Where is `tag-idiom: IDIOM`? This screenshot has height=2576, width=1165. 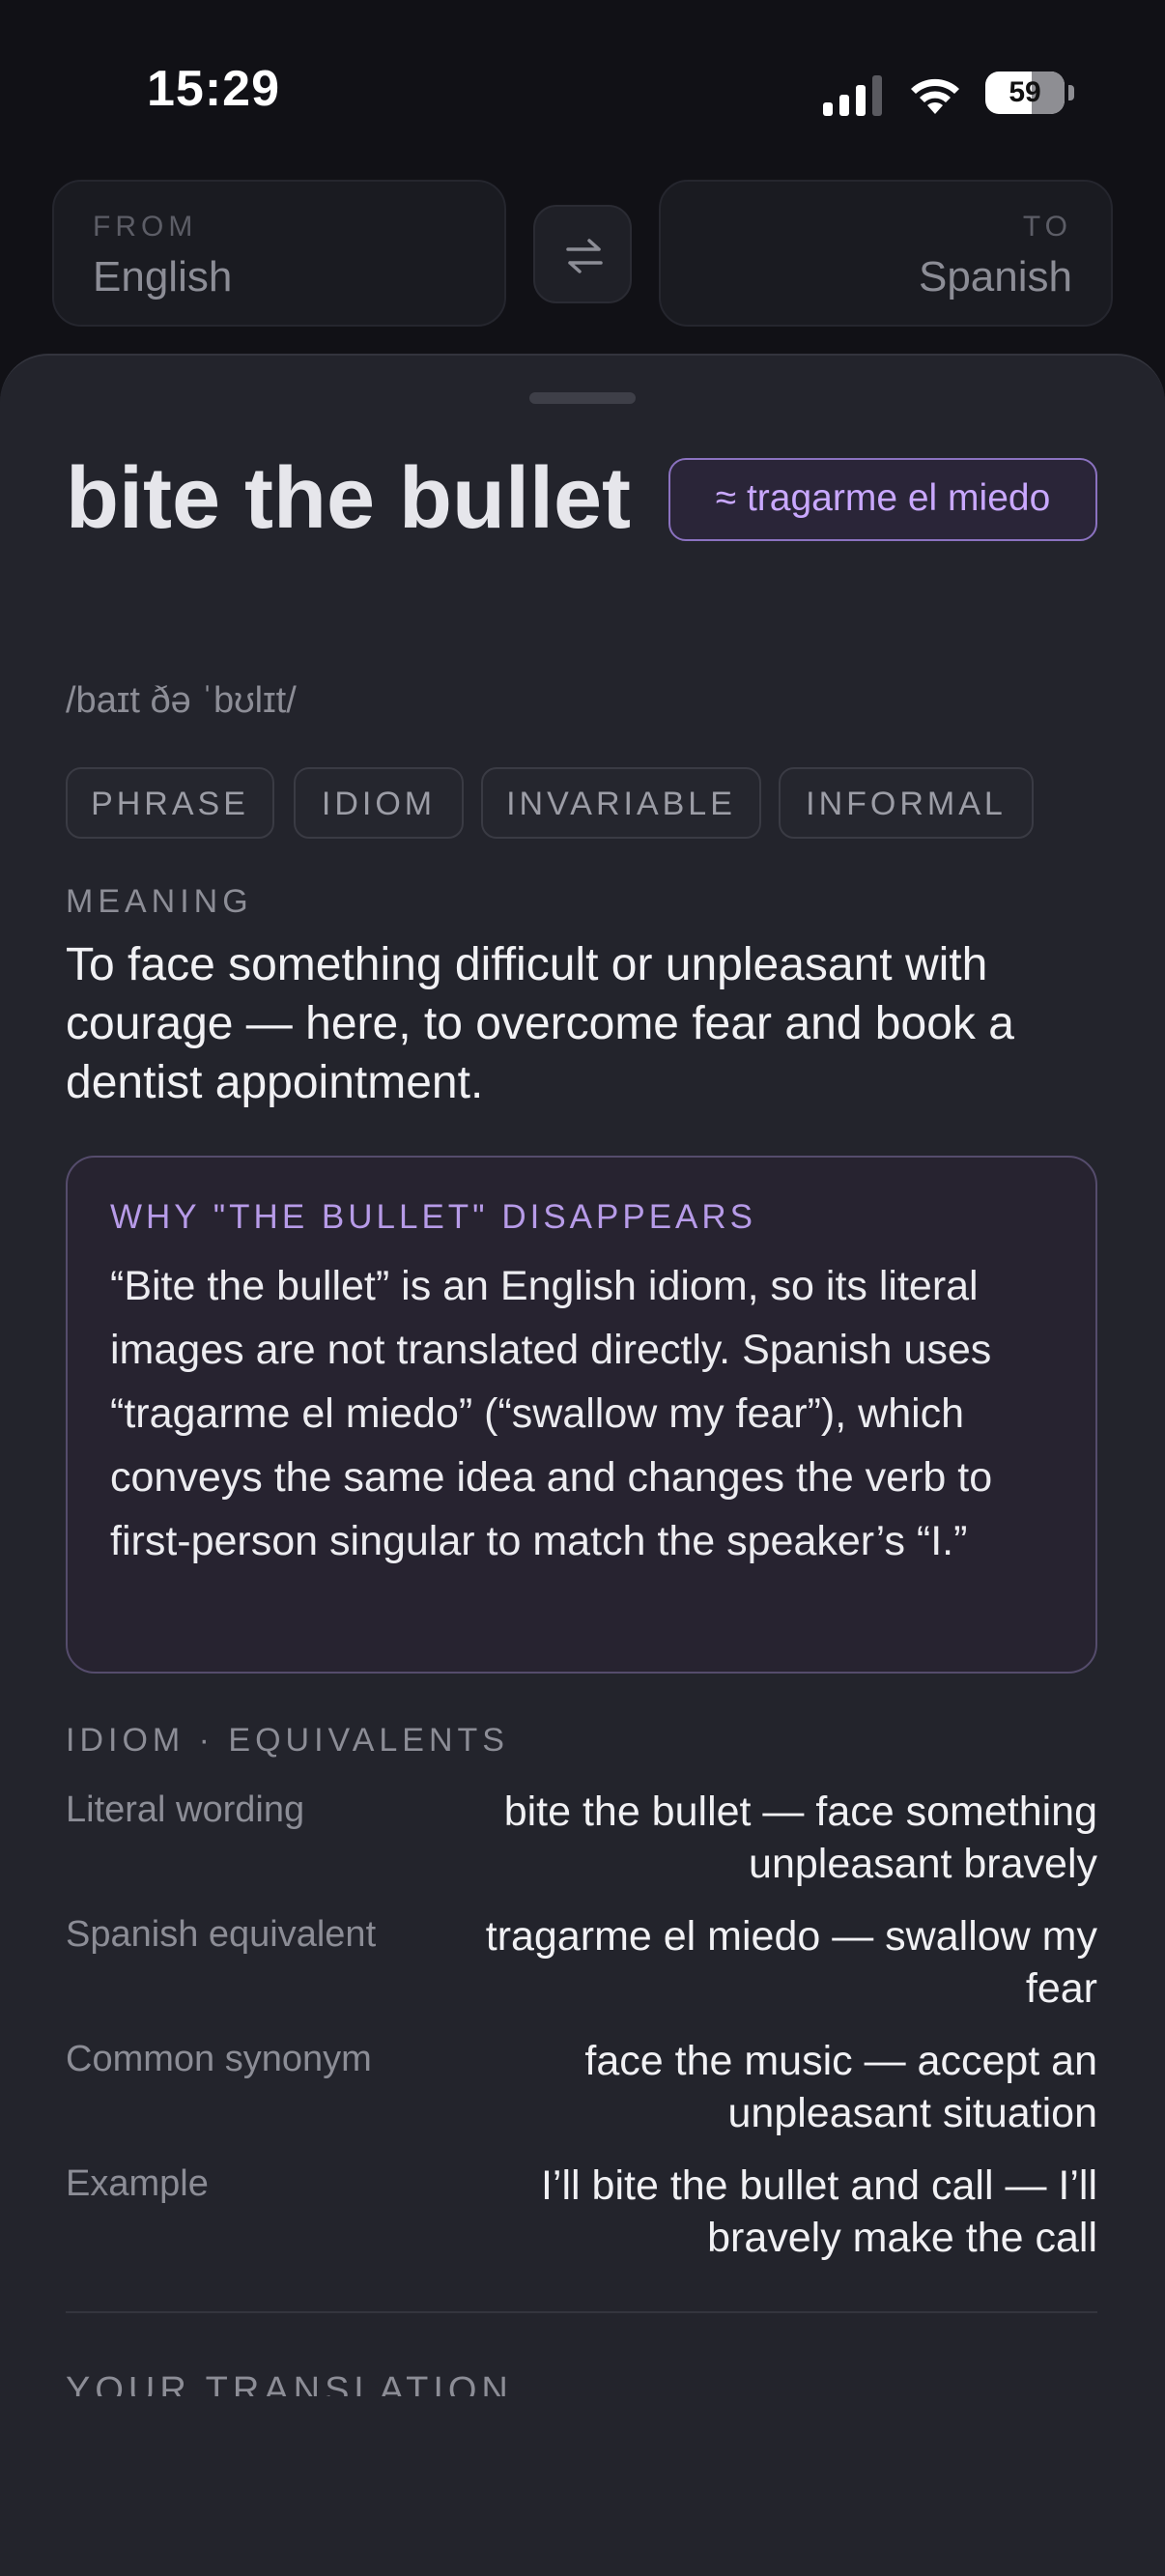
tag-idiom: IDIOM is located at coordinates (379, 803).